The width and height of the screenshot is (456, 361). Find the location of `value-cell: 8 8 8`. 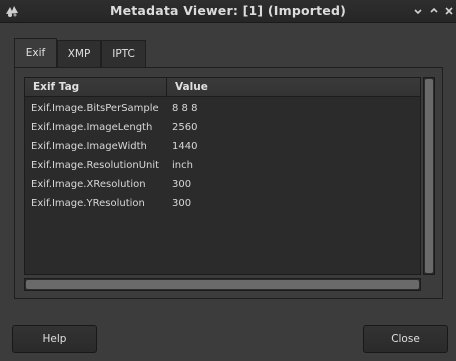

value-cell: 8 8 8 is located at coordinates (185, 108).